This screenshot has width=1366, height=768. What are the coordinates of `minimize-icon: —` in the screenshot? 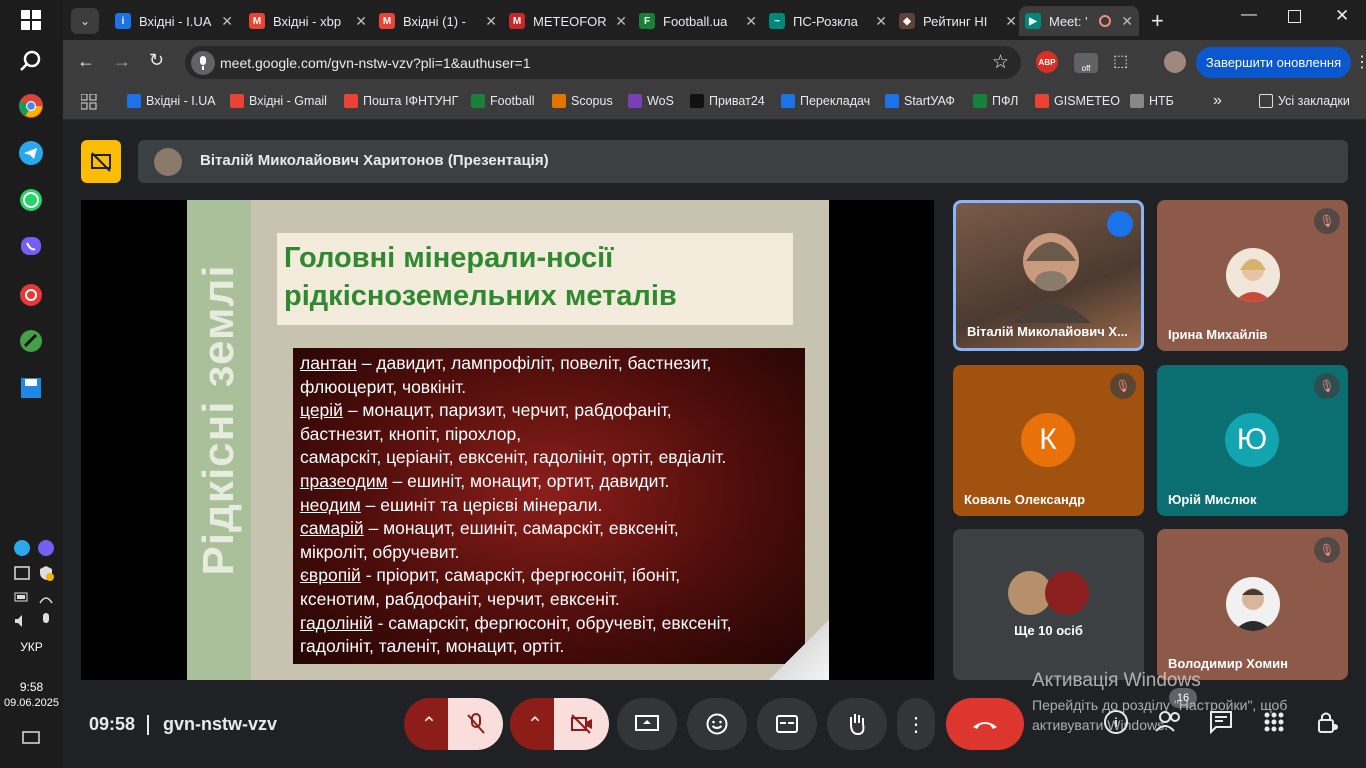 It's located at (1249, 15).